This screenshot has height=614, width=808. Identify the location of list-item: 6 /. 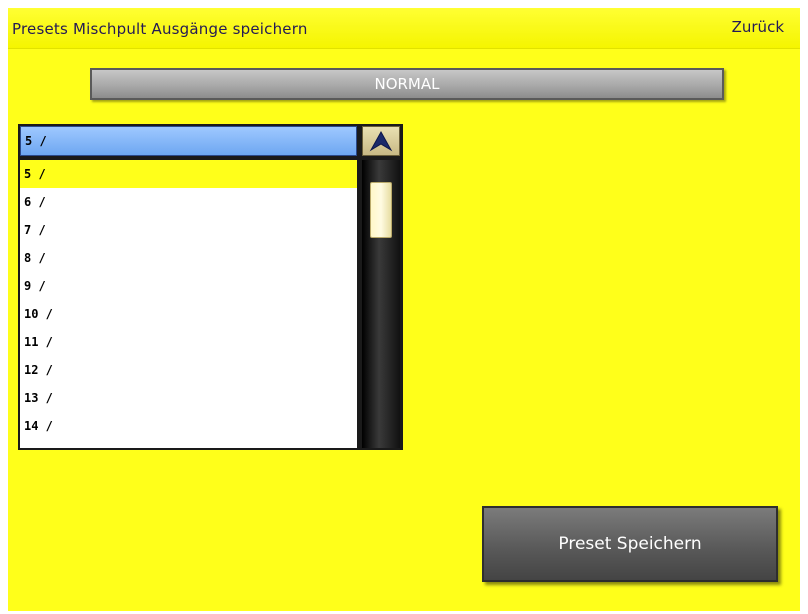
(188, 202).